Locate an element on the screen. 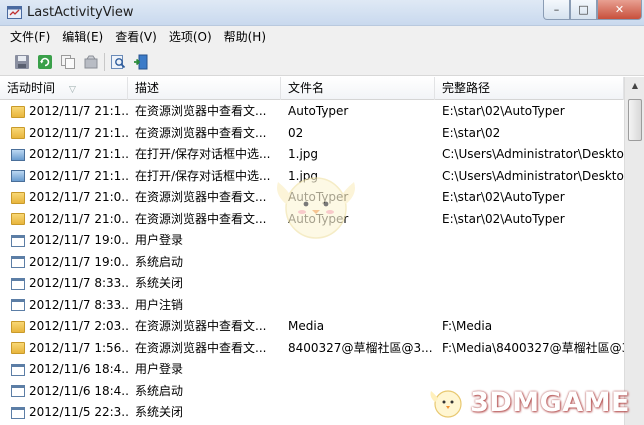 Image resolution: width=644 pixels, height=425 pixels. path-cell: F:\Media\8400327@草榴社區@3 is located at coordinates (533, 347).